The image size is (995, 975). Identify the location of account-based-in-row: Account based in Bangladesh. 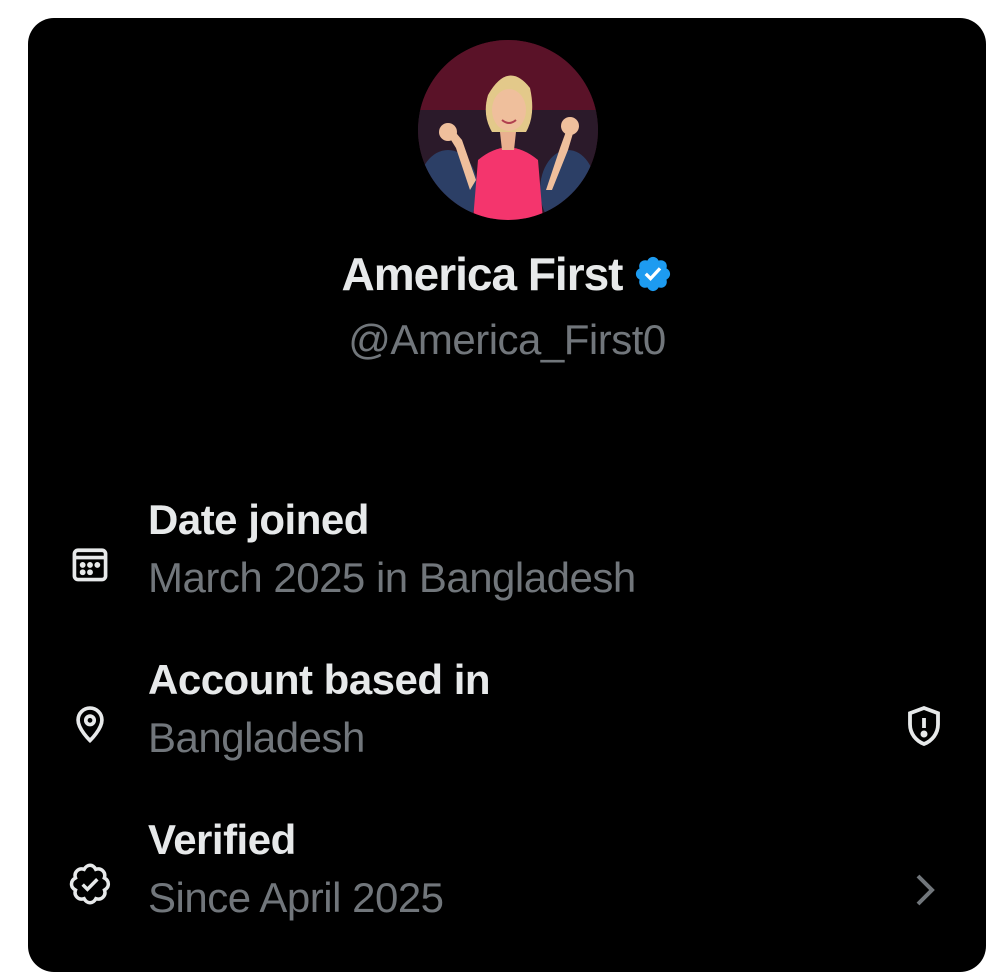
(507, 716).